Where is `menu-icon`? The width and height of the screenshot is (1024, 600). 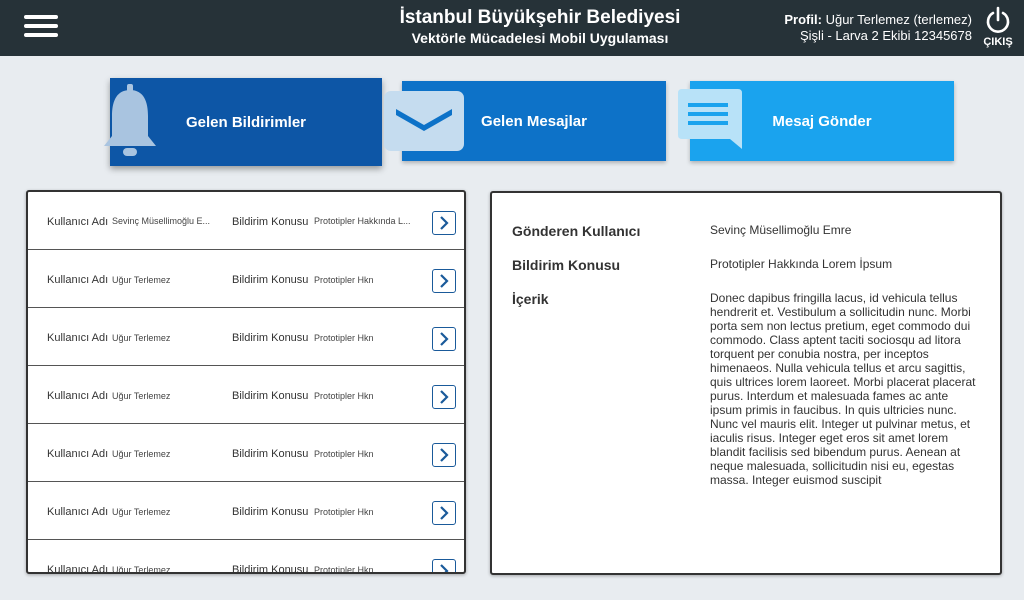
menu-icon is located at coordinates (41, 28).